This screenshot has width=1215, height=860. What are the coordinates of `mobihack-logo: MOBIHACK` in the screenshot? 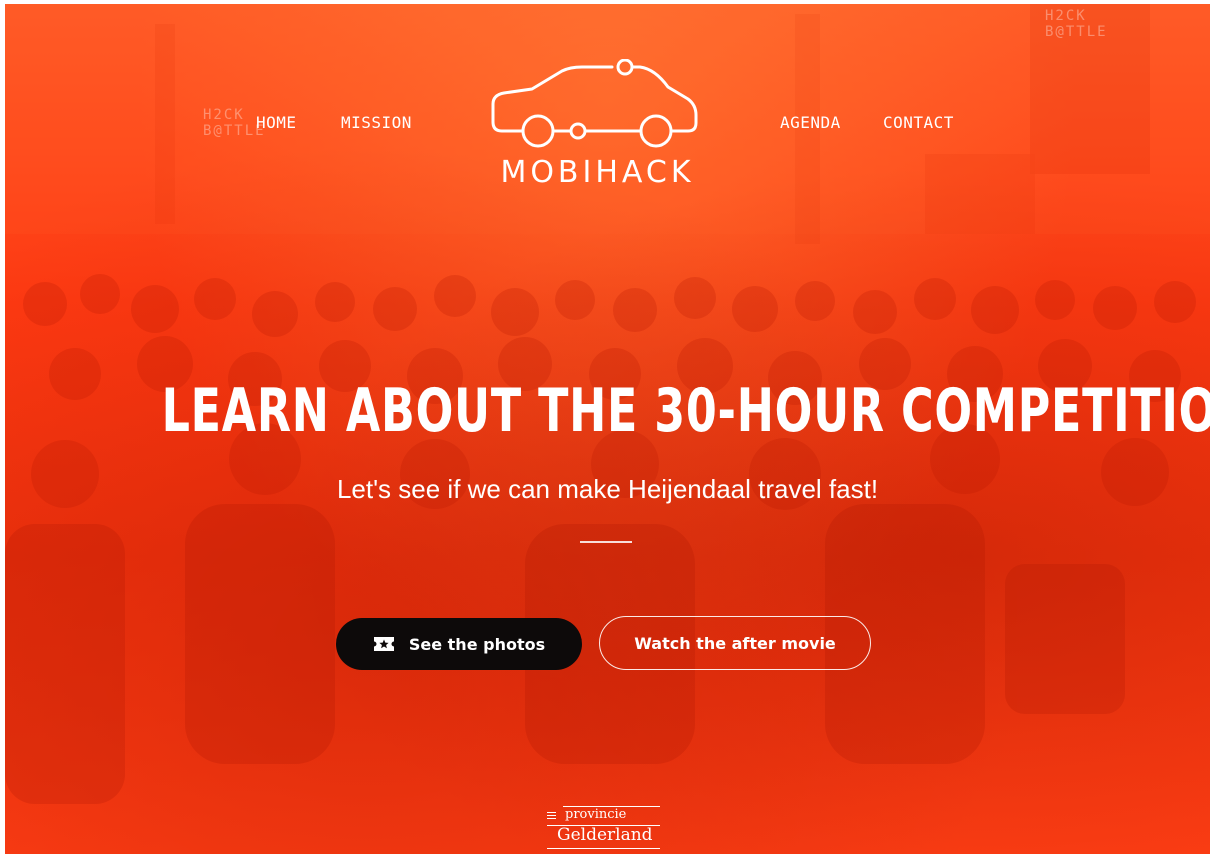 It's located at (605, 126).